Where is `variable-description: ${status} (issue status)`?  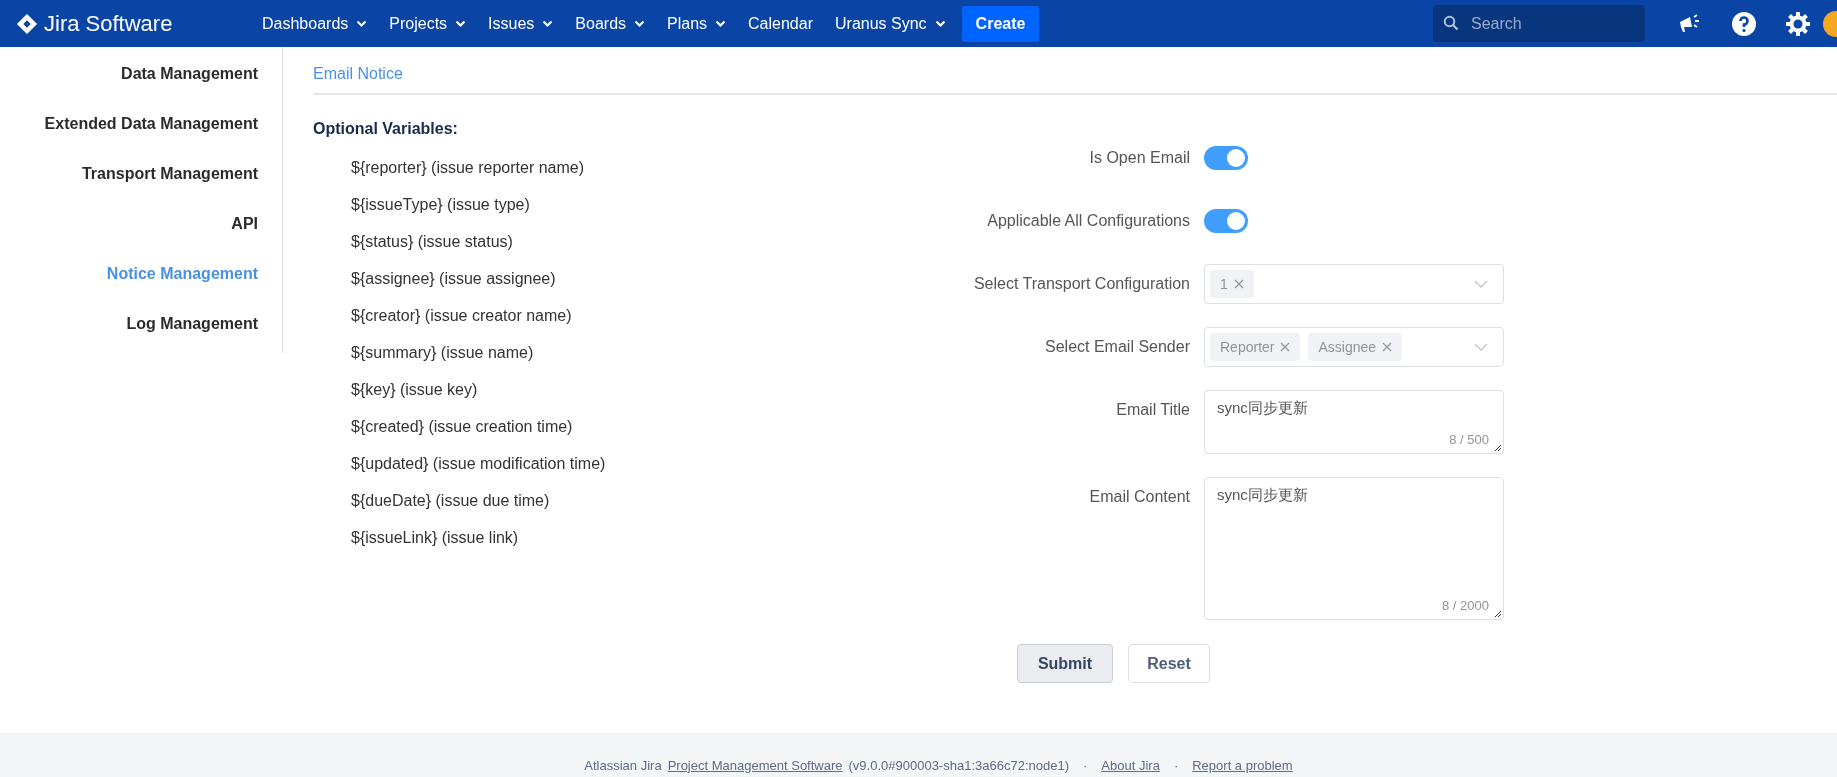 variable-description: ${status} (issue status) is located at coordinates (432, 242).